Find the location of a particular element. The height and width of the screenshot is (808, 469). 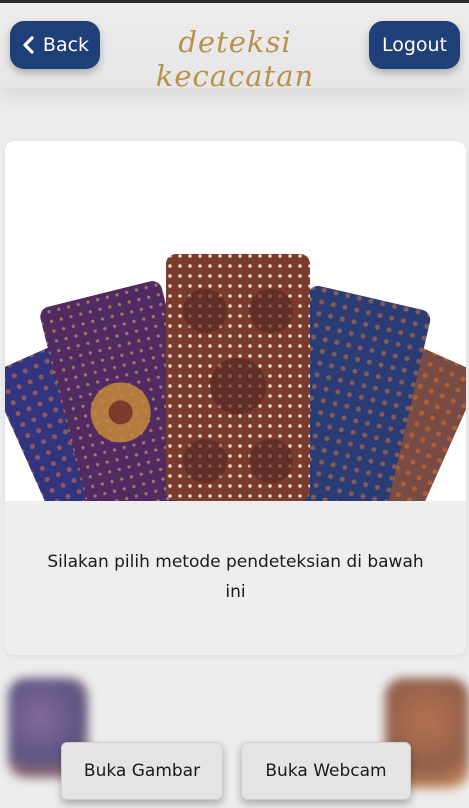

chevron-left-icon is located at coordinates (28, 45).